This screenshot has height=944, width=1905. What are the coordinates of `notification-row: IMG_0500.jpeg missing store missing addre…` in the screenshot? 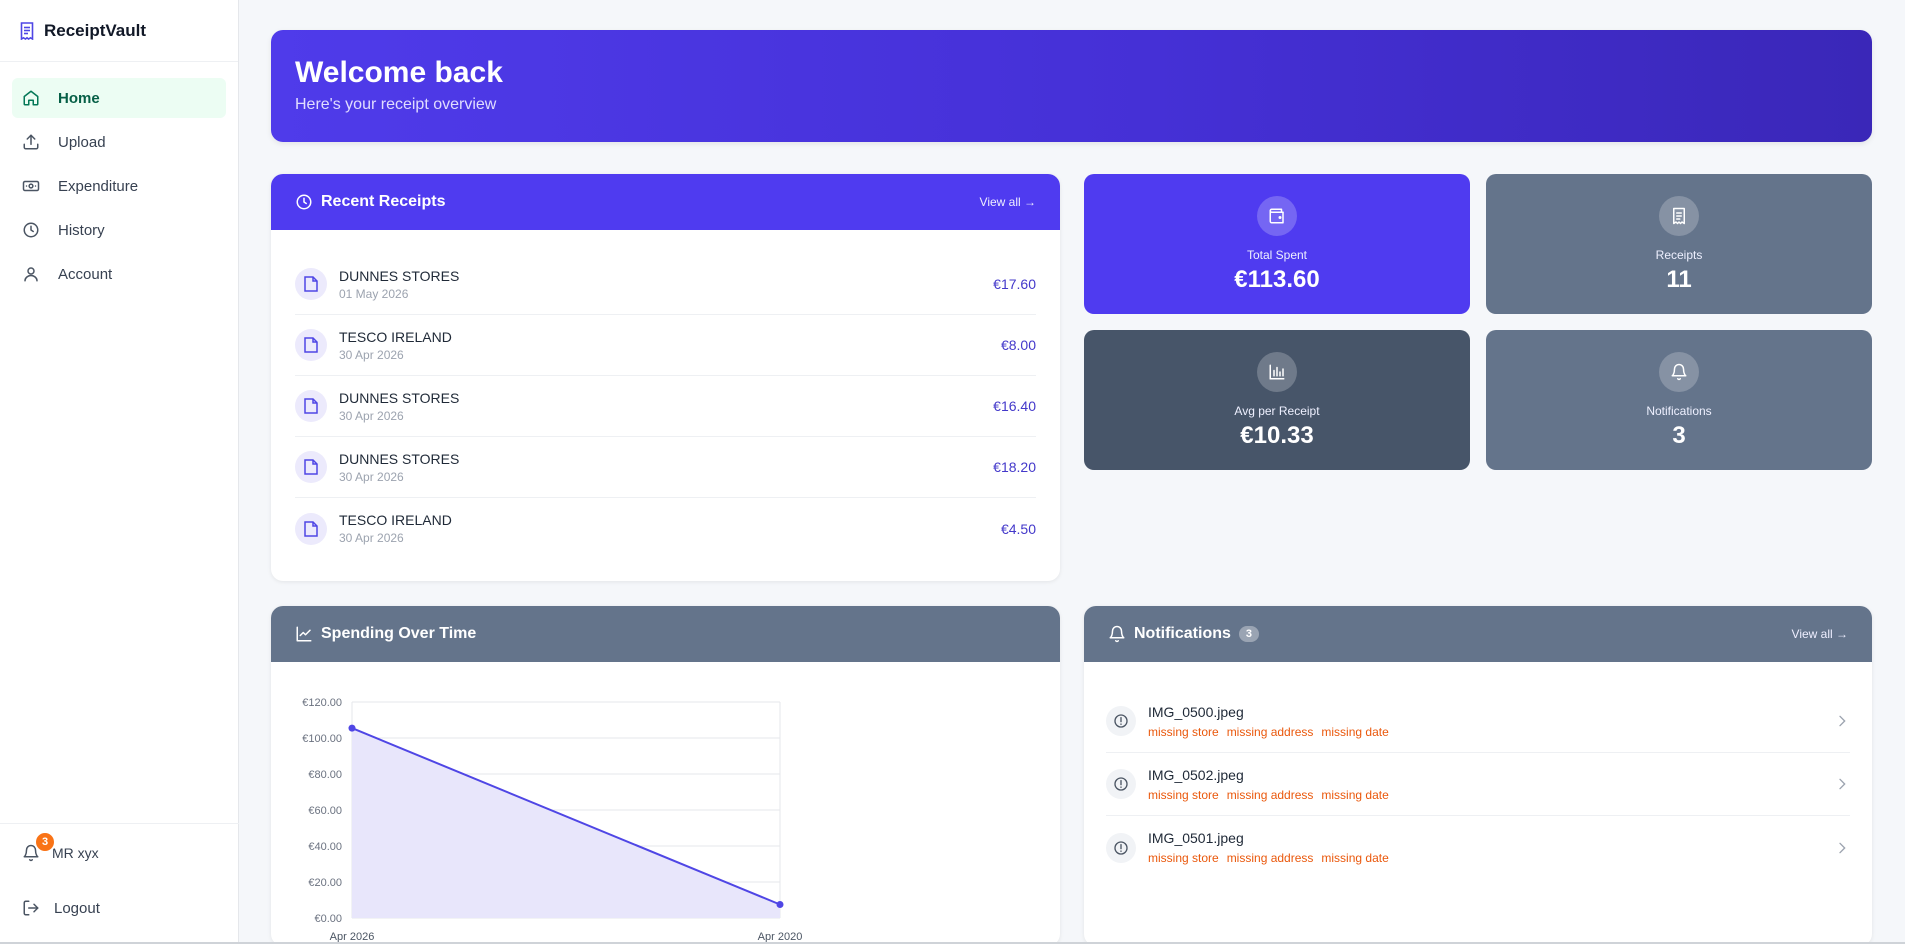 It's located at (1478, 721).